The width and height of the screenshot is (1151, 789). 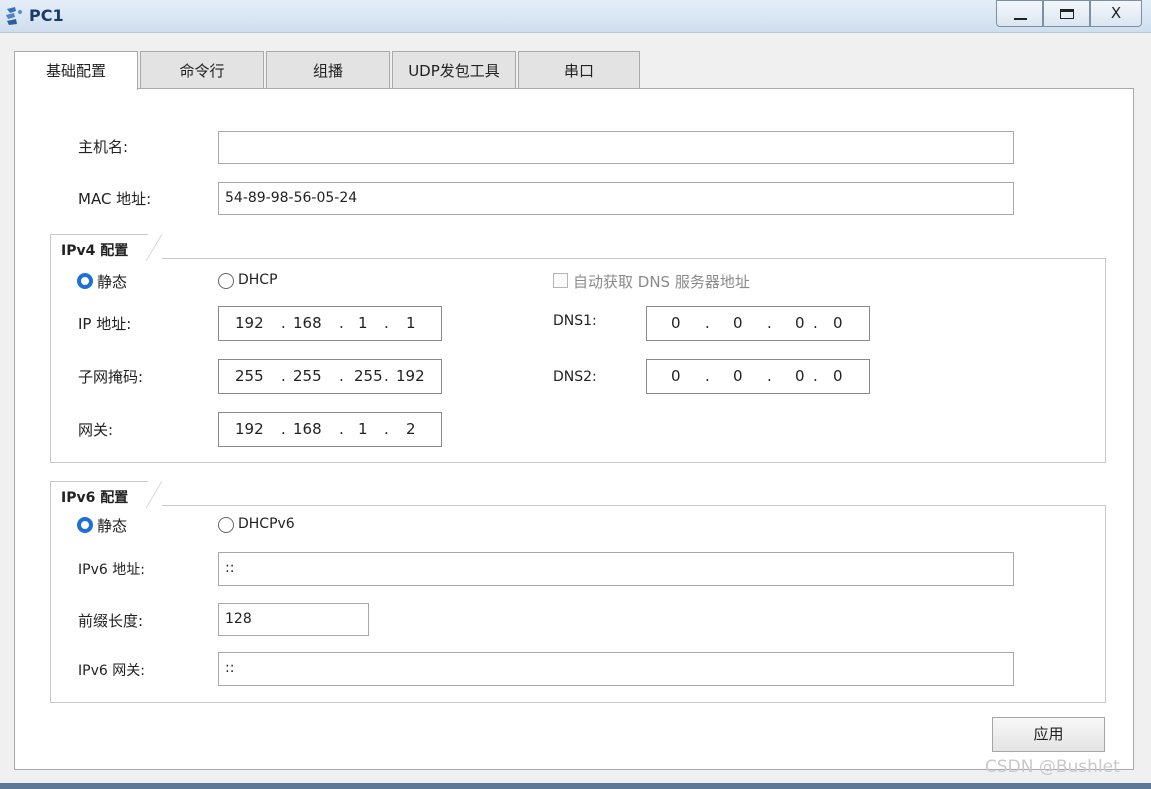 I want to click on ipv4-static-radio, so click(x=85, y=281).